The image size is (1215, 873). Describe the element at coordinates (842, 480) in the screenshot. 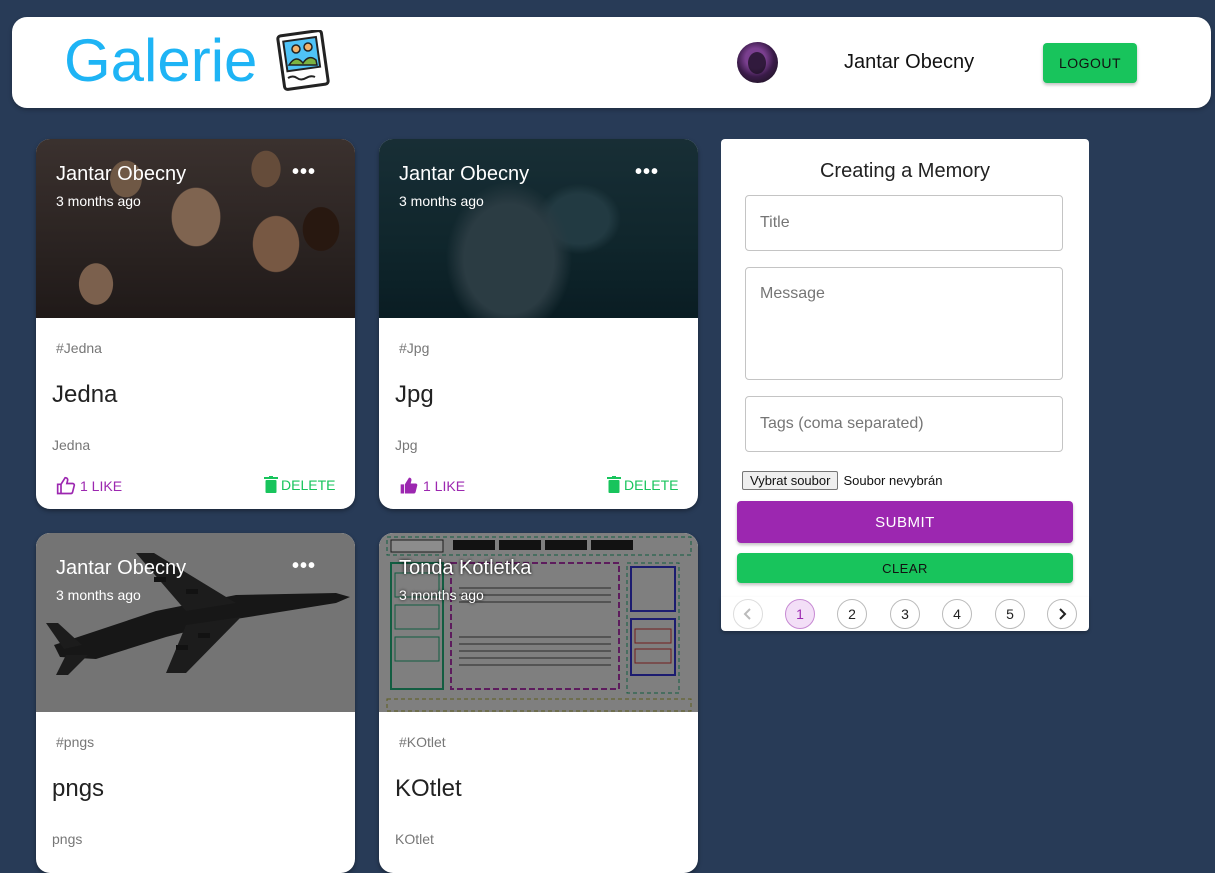

I see `file-input: Vybrat soubor Soubor nevybrán` at that location.